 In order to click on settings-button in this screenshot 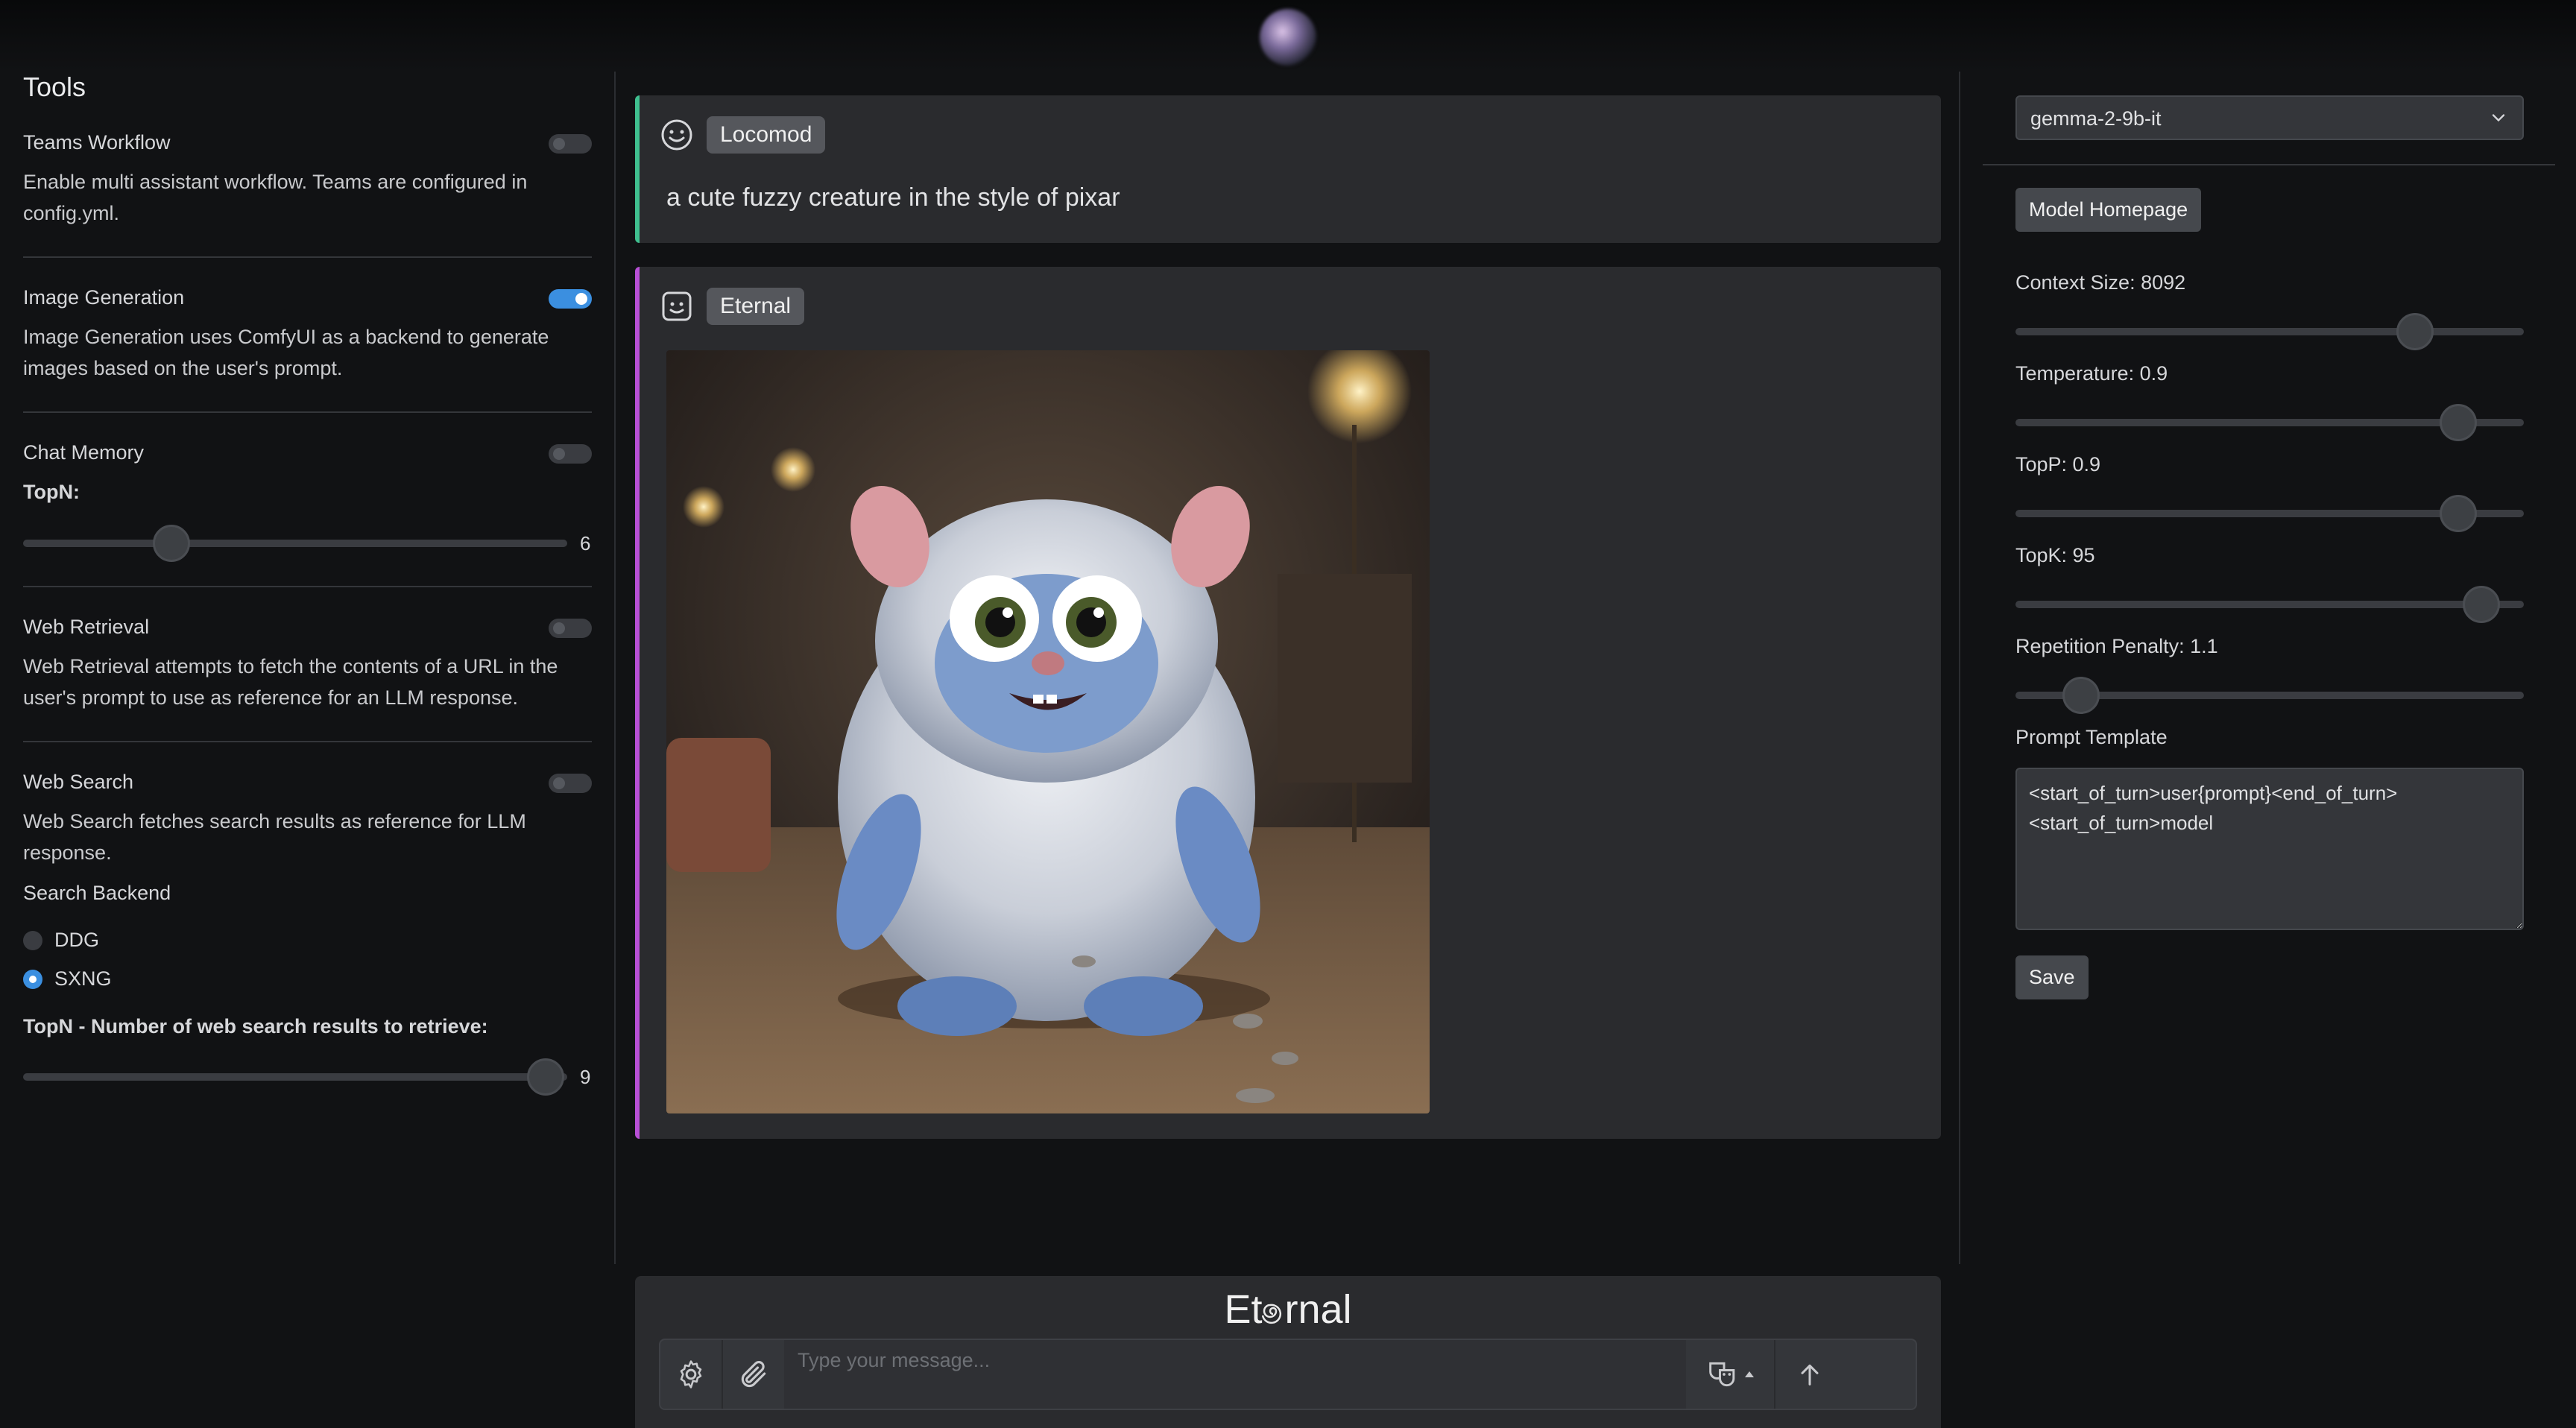, I will do `click(691, 1374)`.